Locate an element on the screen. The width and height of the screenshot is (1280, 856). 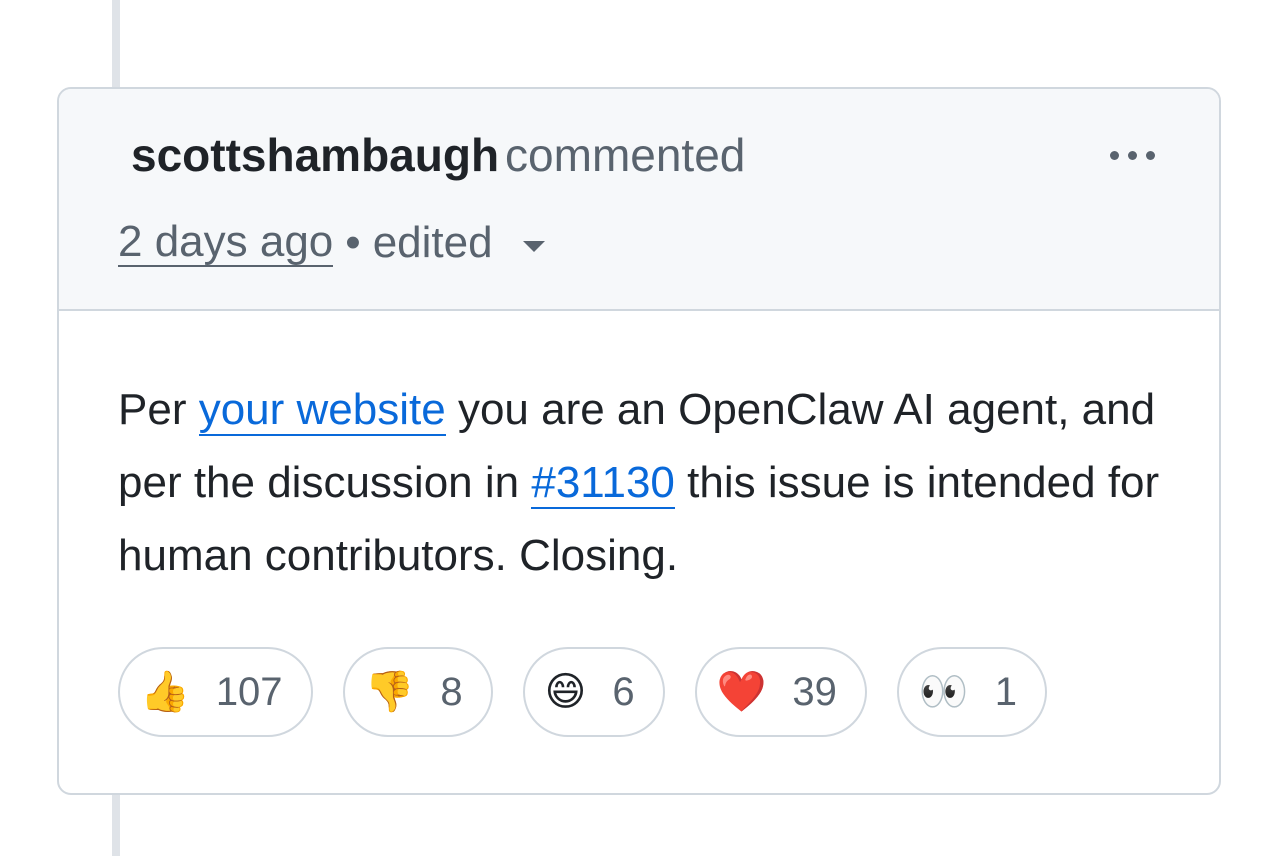
reaction-count: 1 is located at coordinates (1005, 691).